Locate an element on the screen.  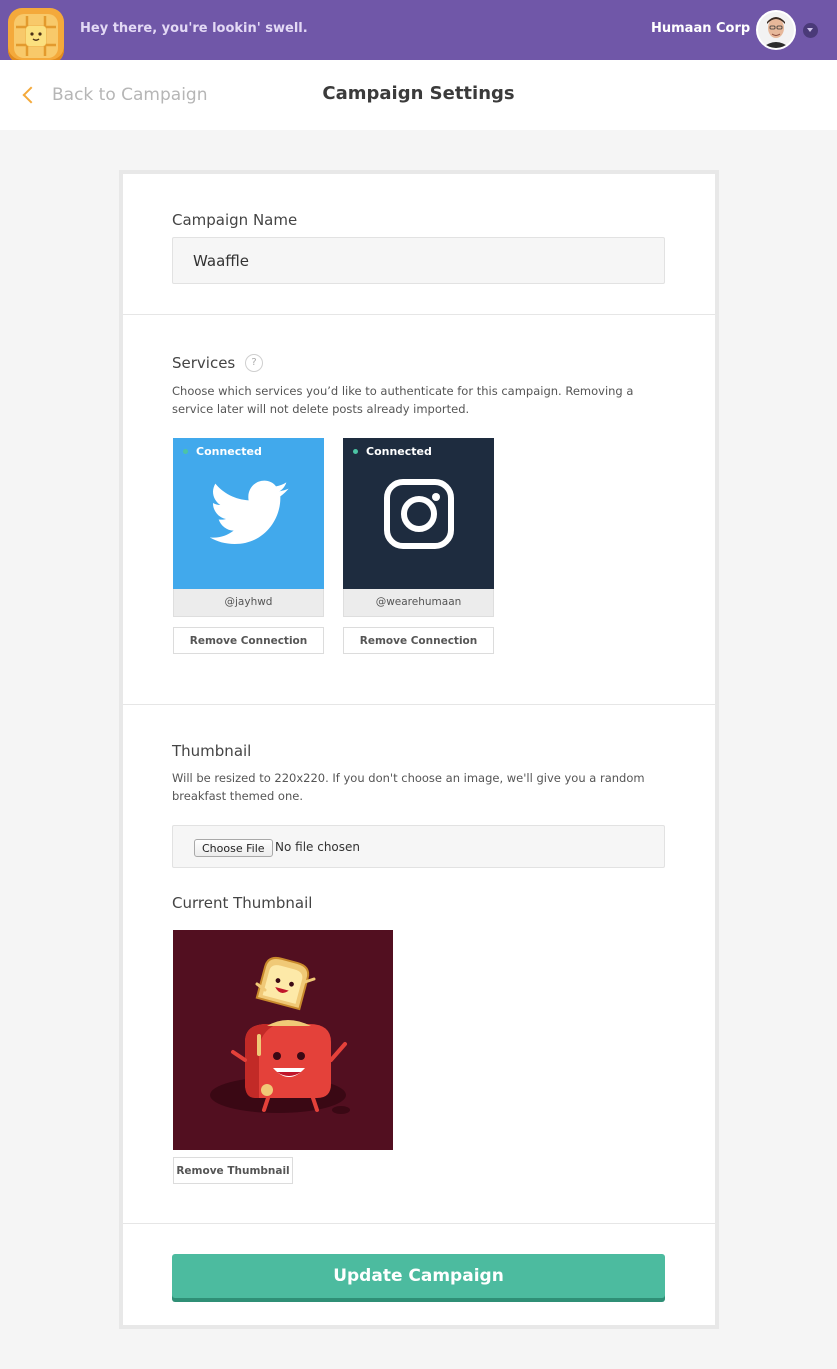
campaign-name-label: Campaign Name is located at coordinates (235, 220).